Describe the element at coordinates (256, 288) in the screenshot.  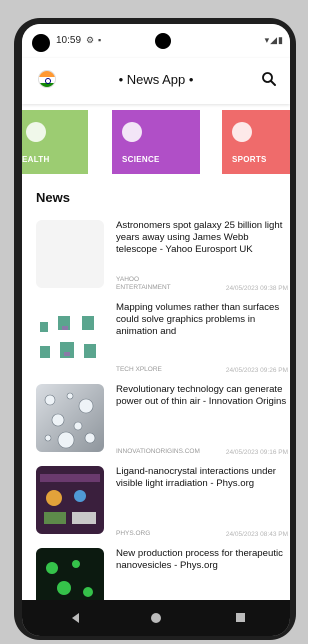
I see `news-date: 24/05/2023 09:38 PM` at that location.